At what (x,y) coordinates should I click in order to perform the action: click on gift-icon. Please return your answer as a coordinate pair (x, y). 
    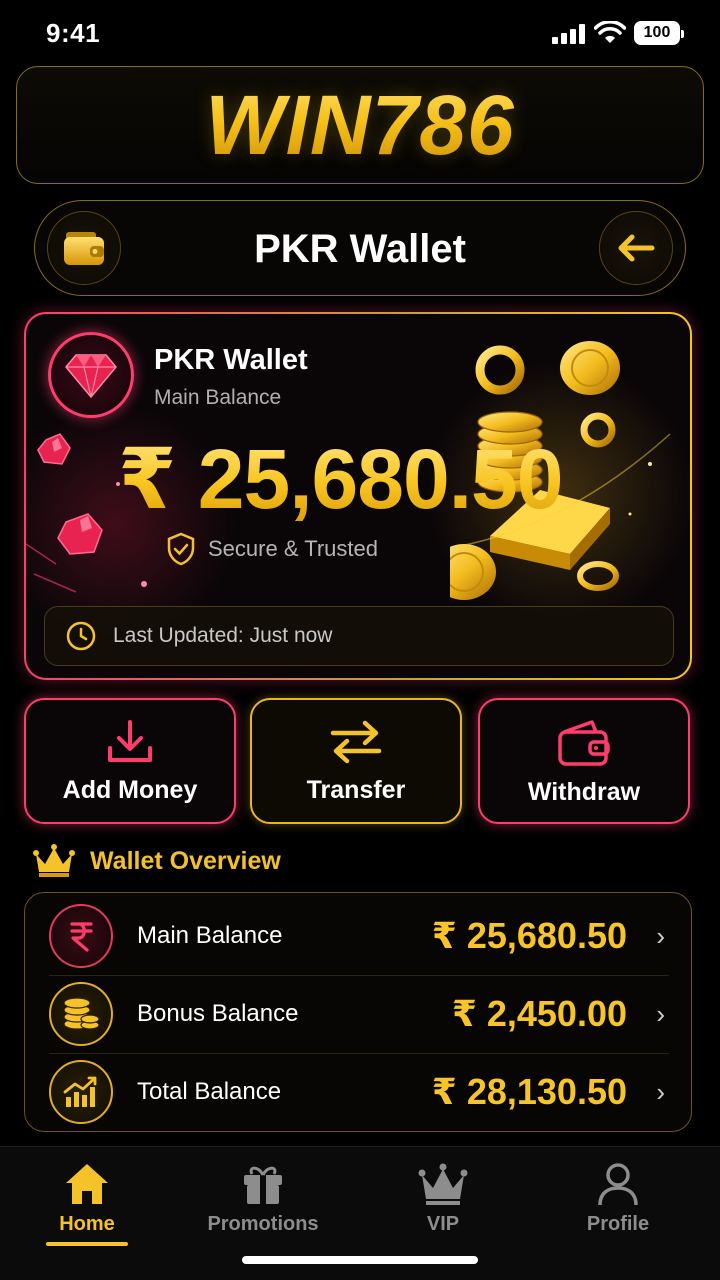
    Looking at the image, I should click on (263, 1185).